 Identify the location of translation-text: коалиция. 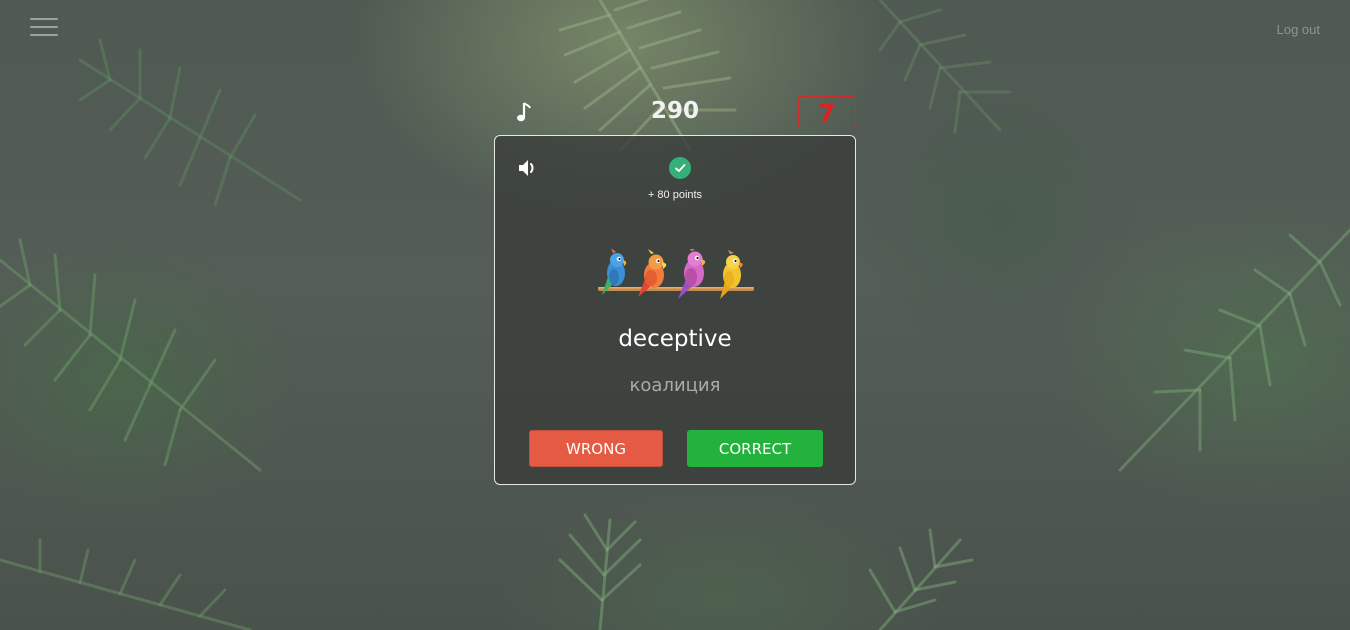
(675, 385).